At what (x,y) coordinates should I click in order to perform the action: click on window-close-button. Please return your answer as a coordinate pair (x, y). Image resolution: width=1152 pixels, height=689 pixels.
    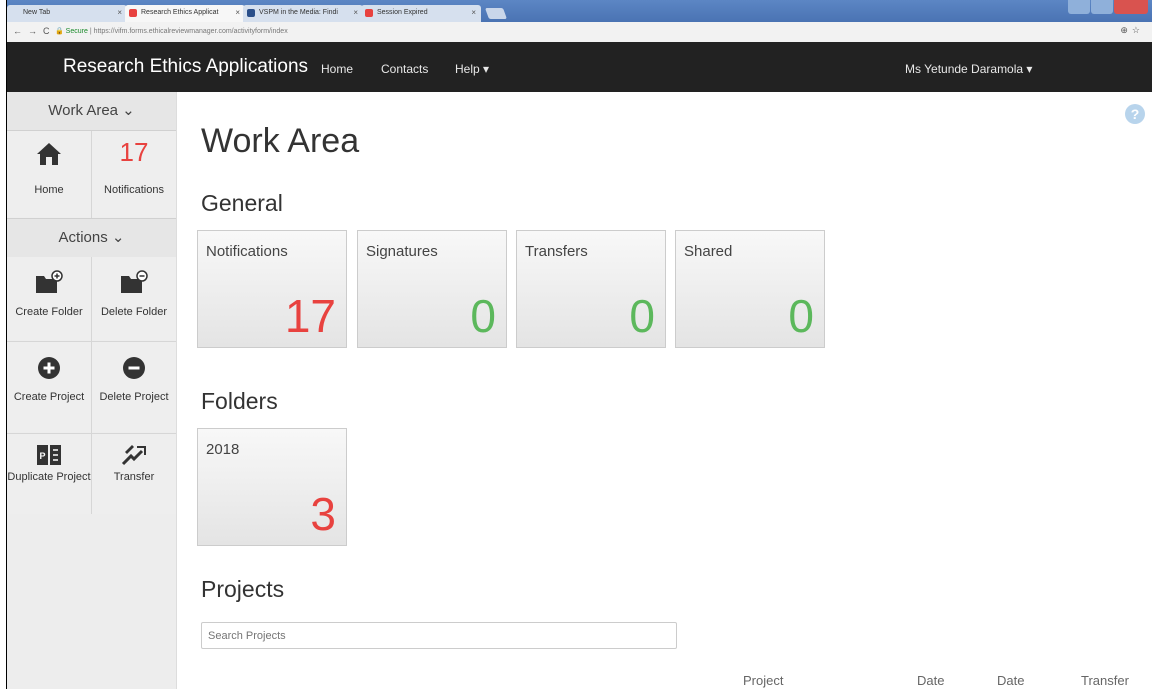
    Looking at the image, I should click on (1131, 7).